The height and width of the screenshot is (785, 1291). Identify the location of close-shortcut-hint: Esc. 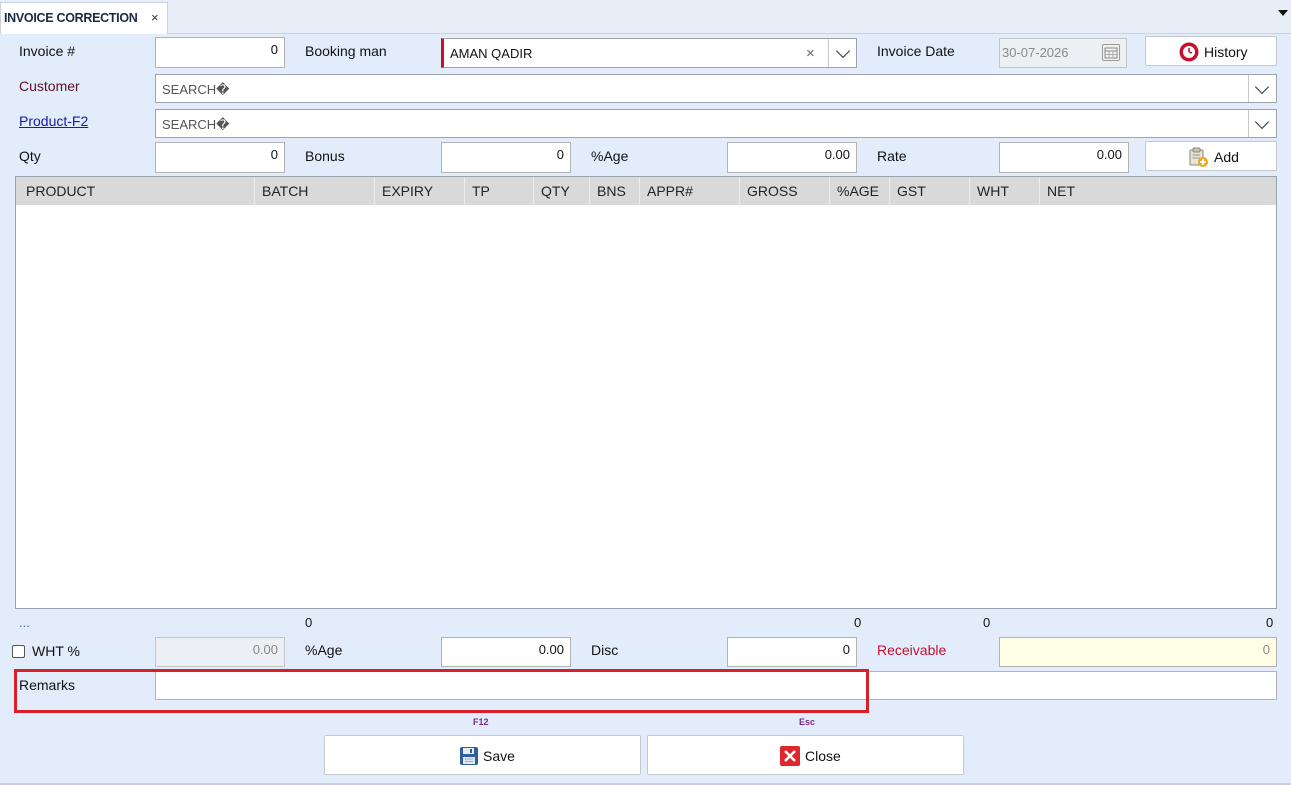
(807, 722).